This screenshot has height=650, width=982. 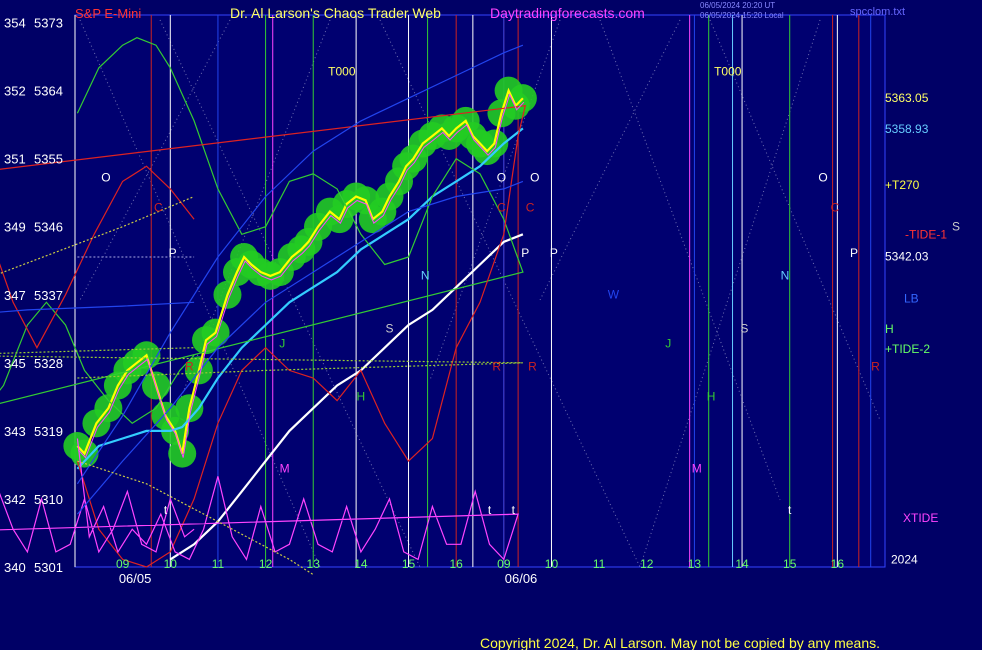 I want to click on site-label: Daytradingforecasts.com, so click(x=567, y=13).